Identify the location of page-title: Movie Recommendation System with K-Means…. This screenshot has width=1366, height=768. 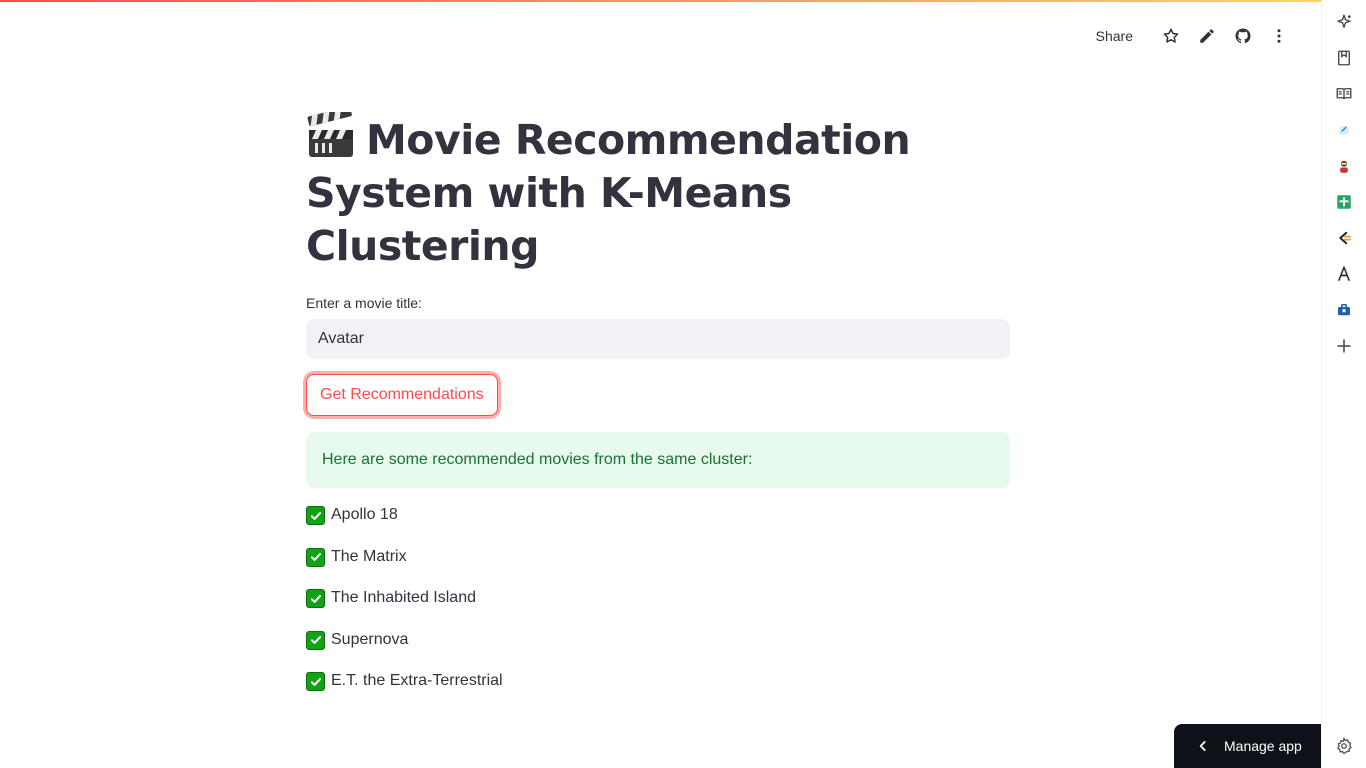
(658, 189).